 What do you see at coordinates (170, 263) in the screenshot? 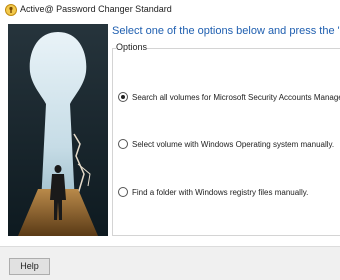
I see `footer-bar` at bounding box center [170, 263].